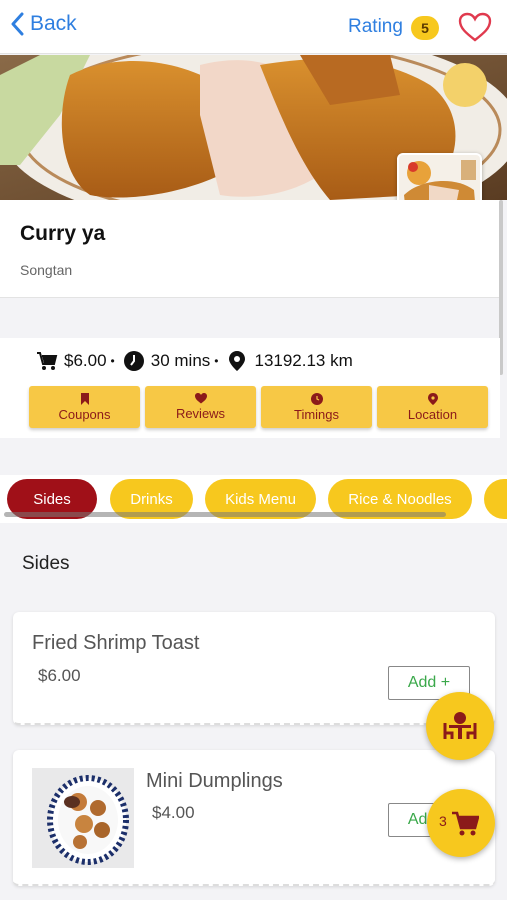 The height and width of the screenshot is (900, 507). Describe the element at coordinates (425, 28) in the screenshot. I see `rating-badge: 5` at that location.